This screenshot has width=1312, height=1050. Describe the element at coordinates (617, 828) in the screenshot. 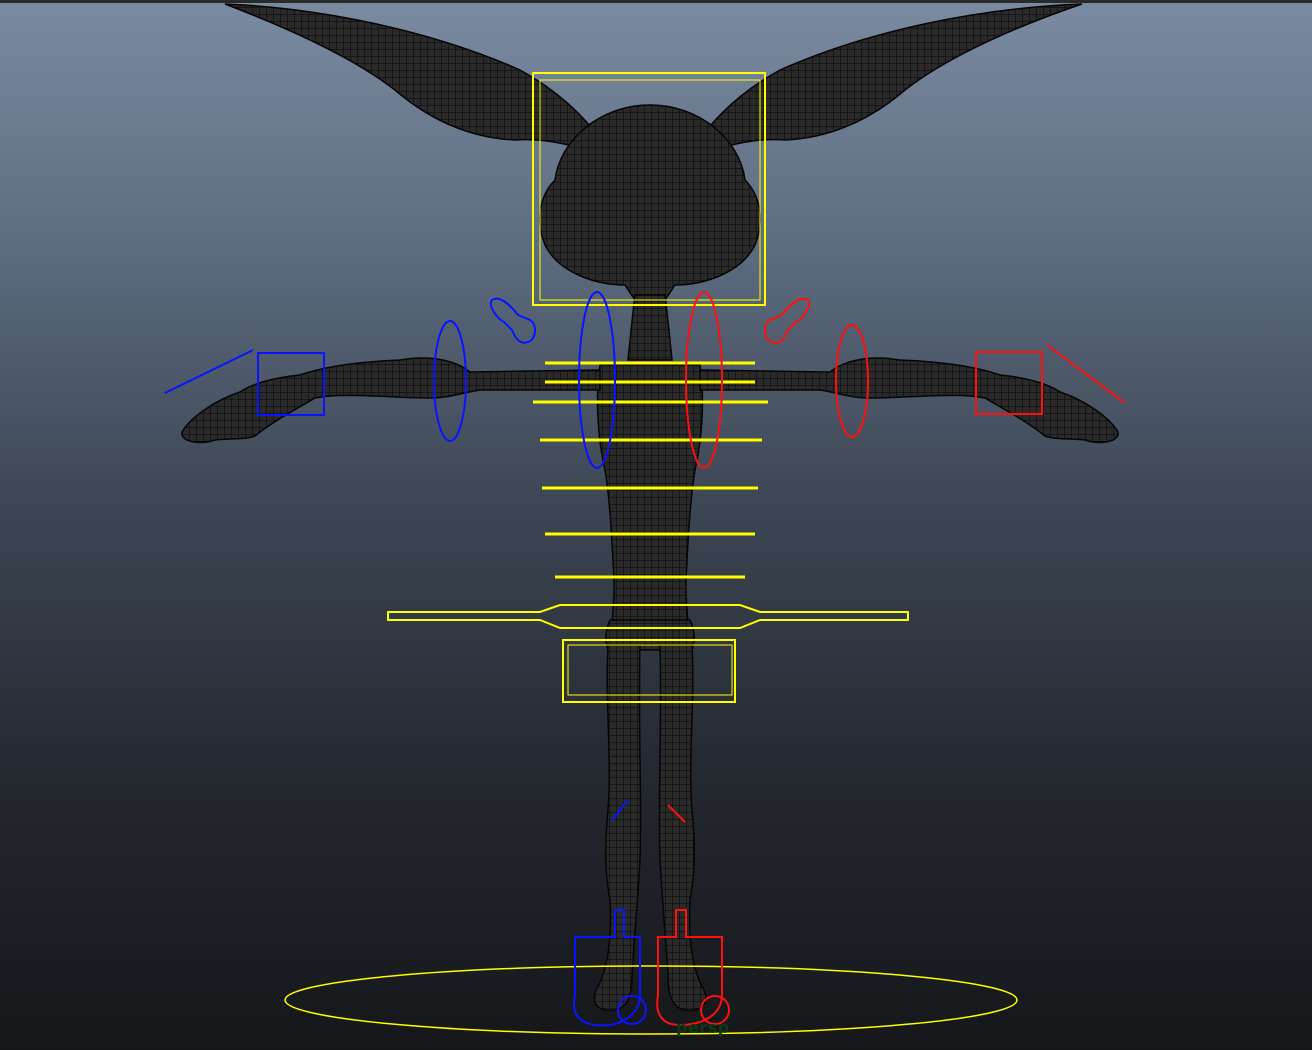

I see `left-leg-mesh` at that location.